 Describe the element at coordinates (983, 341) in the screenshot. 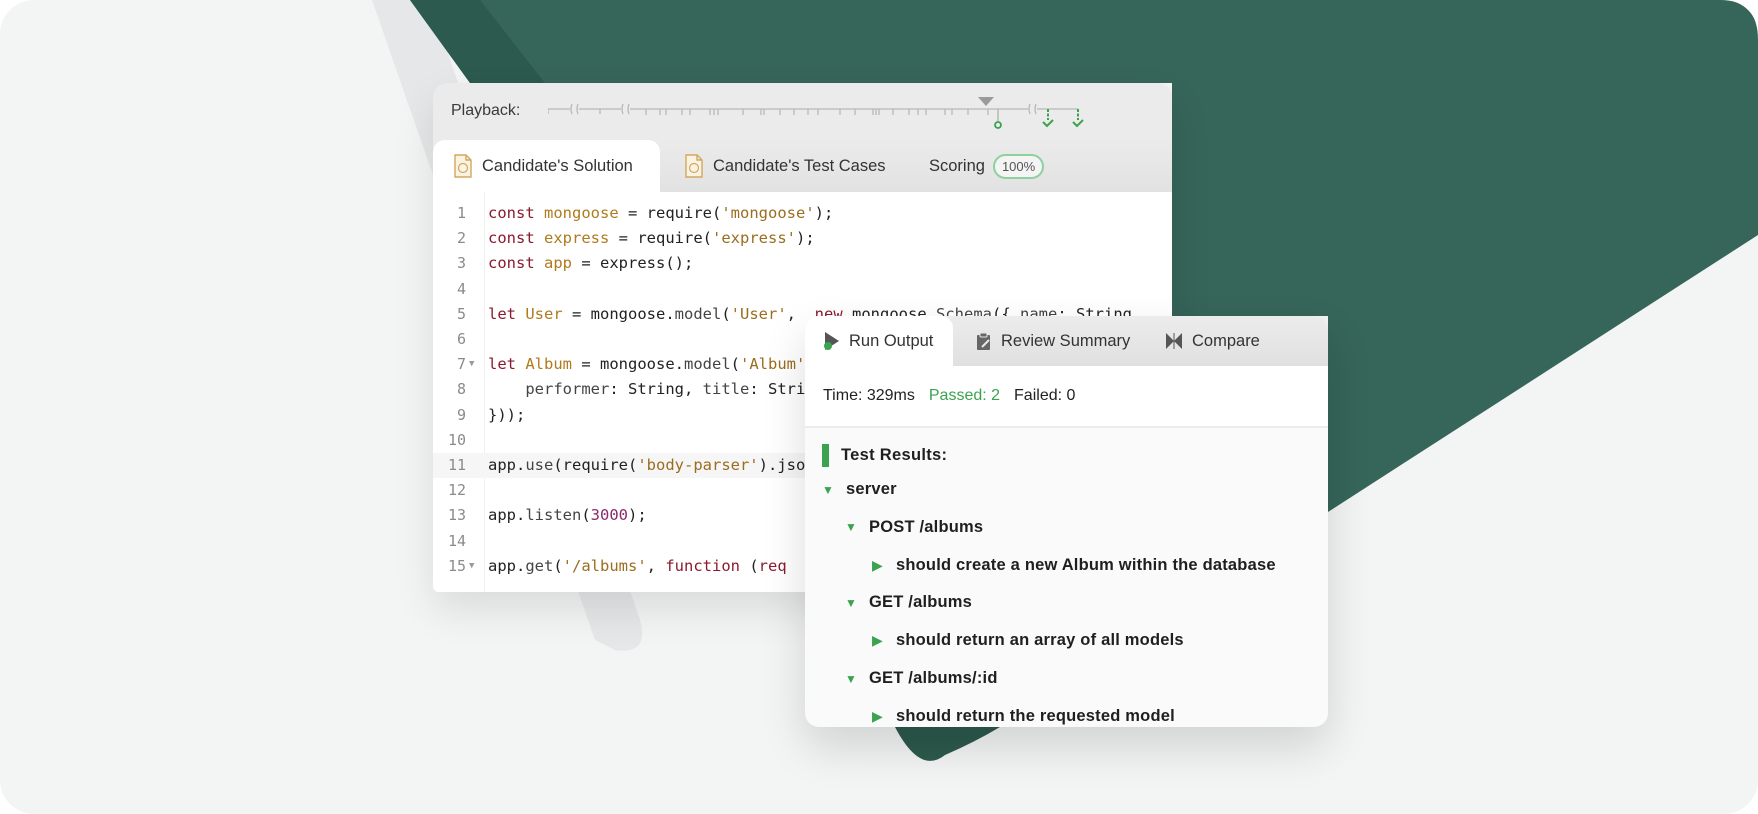

I see `clipboard-icon` at that location.